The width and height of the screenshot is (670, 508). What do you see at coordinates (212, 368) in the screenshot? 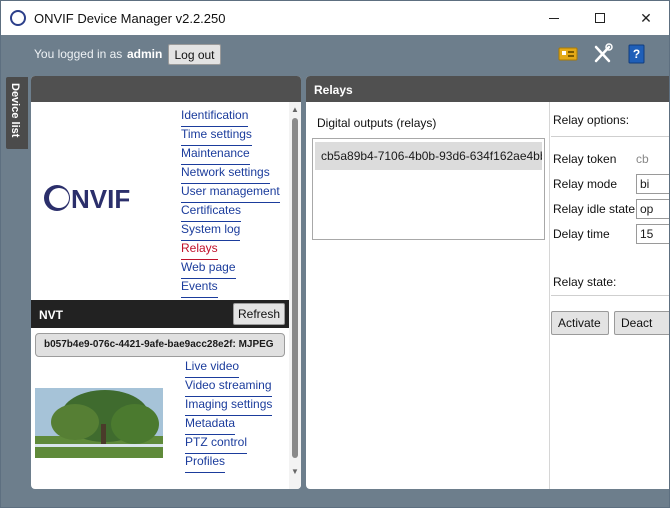
I see `media-link-live-video: Live video` at bounding box center [212, 368].